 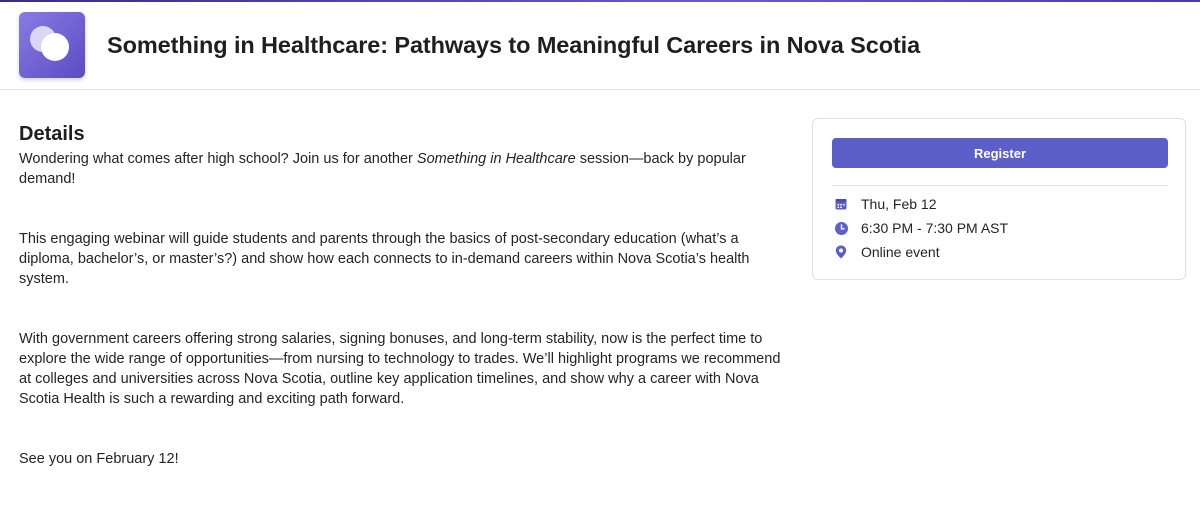 I want to click on event-time-row: 6:30 PM - 7:30 PM AST, so click(x=921, y=228).